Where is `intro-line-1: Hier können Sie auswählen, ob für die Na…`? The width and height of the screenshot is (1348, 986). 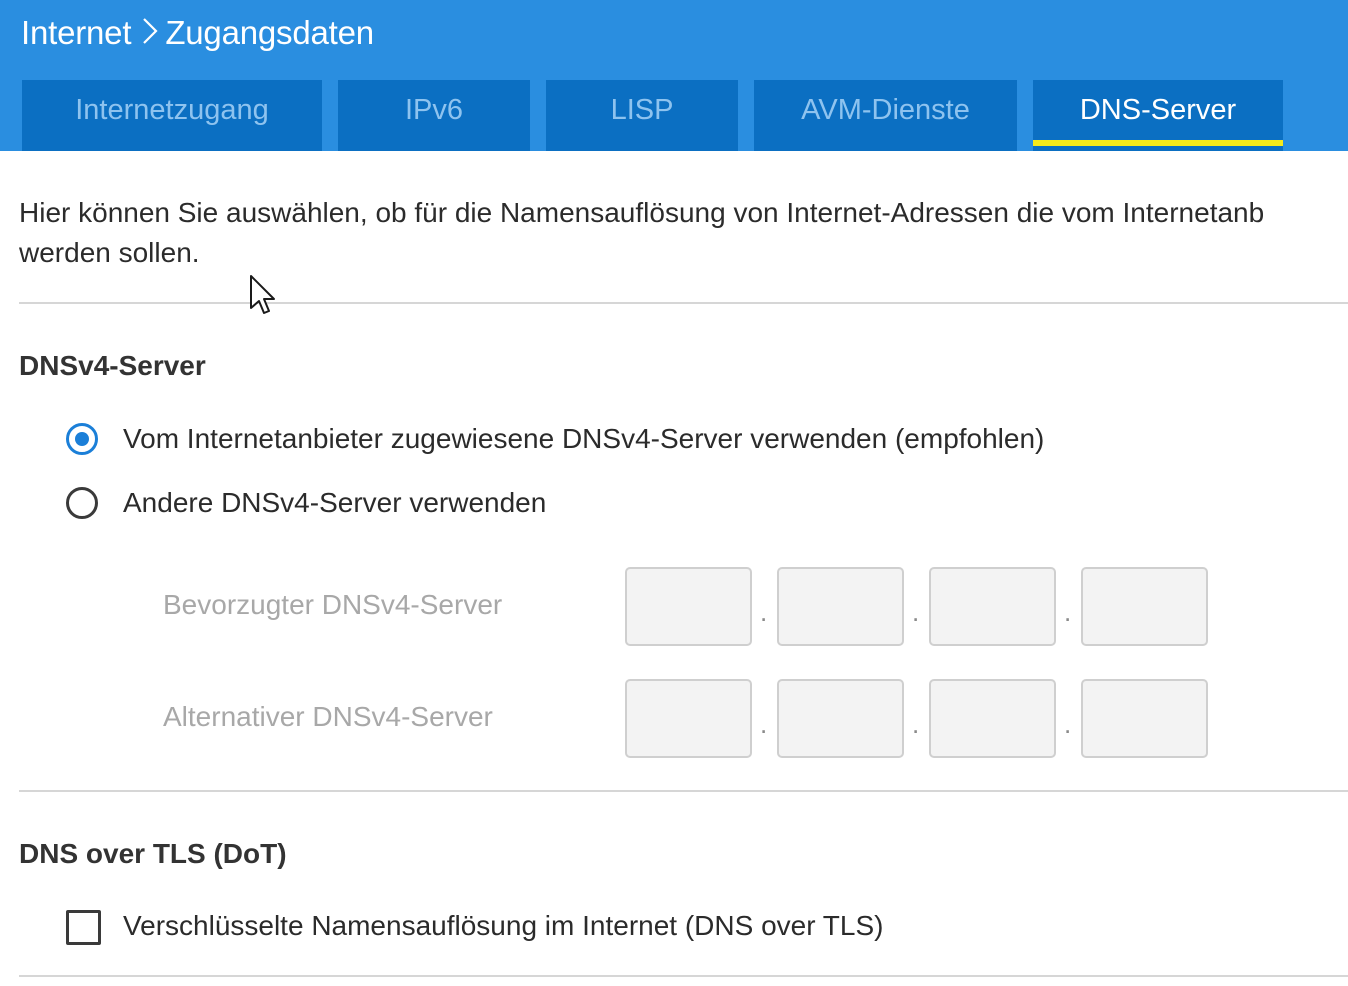
intro-line-1: Hier können Sie auswählen, ob für die Na… is located at coordinates (642, 212).